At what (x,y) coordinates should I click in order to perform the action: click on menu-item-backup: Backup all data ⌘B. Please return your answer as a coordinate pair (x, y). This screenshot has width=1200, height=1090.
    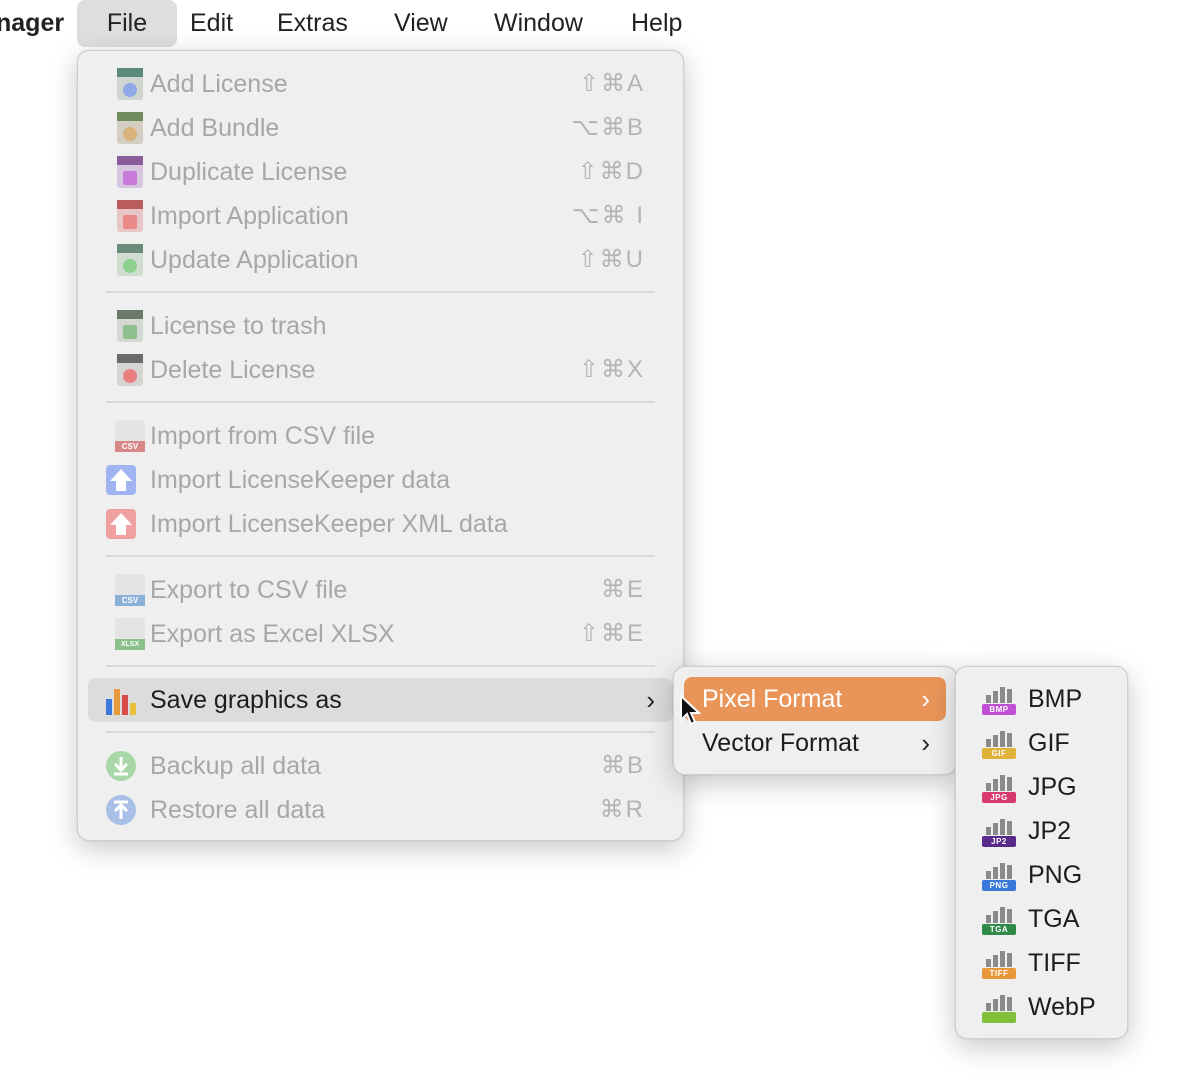
    Looking at the image, I should click on (380, 766).